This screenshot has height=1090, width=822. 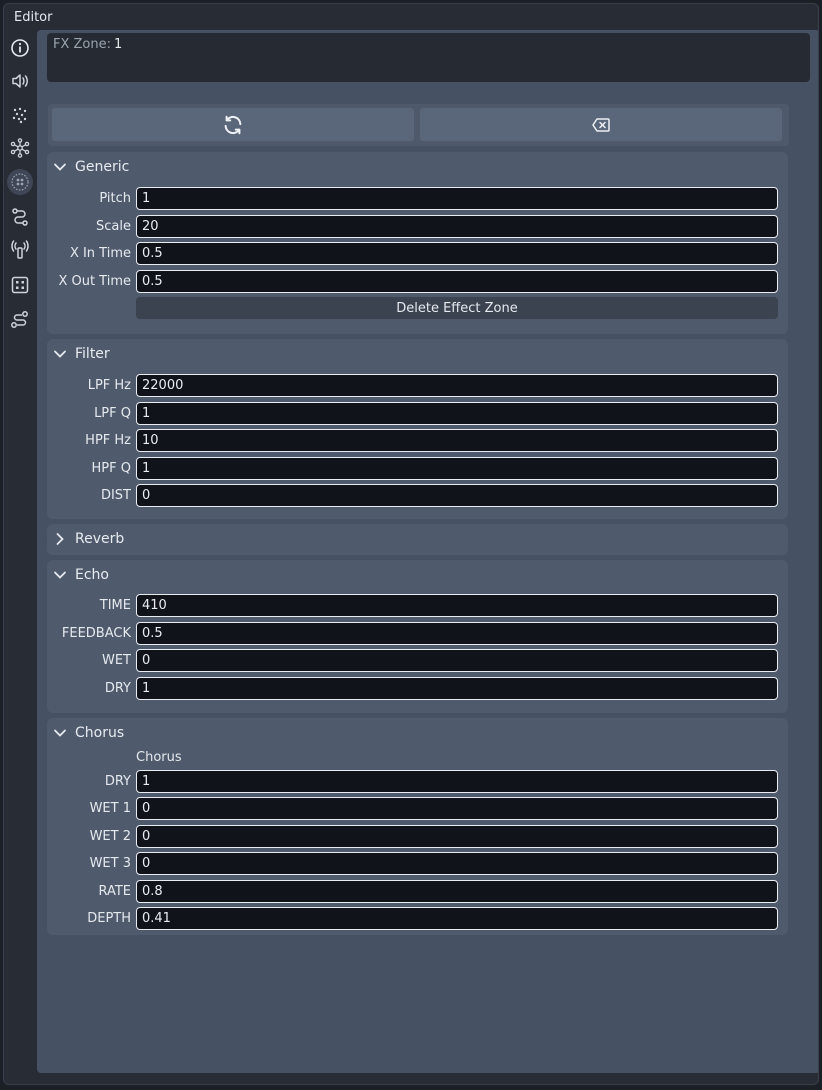 I want to click on echo-wet-input: 0, so click(x=457, y=660).